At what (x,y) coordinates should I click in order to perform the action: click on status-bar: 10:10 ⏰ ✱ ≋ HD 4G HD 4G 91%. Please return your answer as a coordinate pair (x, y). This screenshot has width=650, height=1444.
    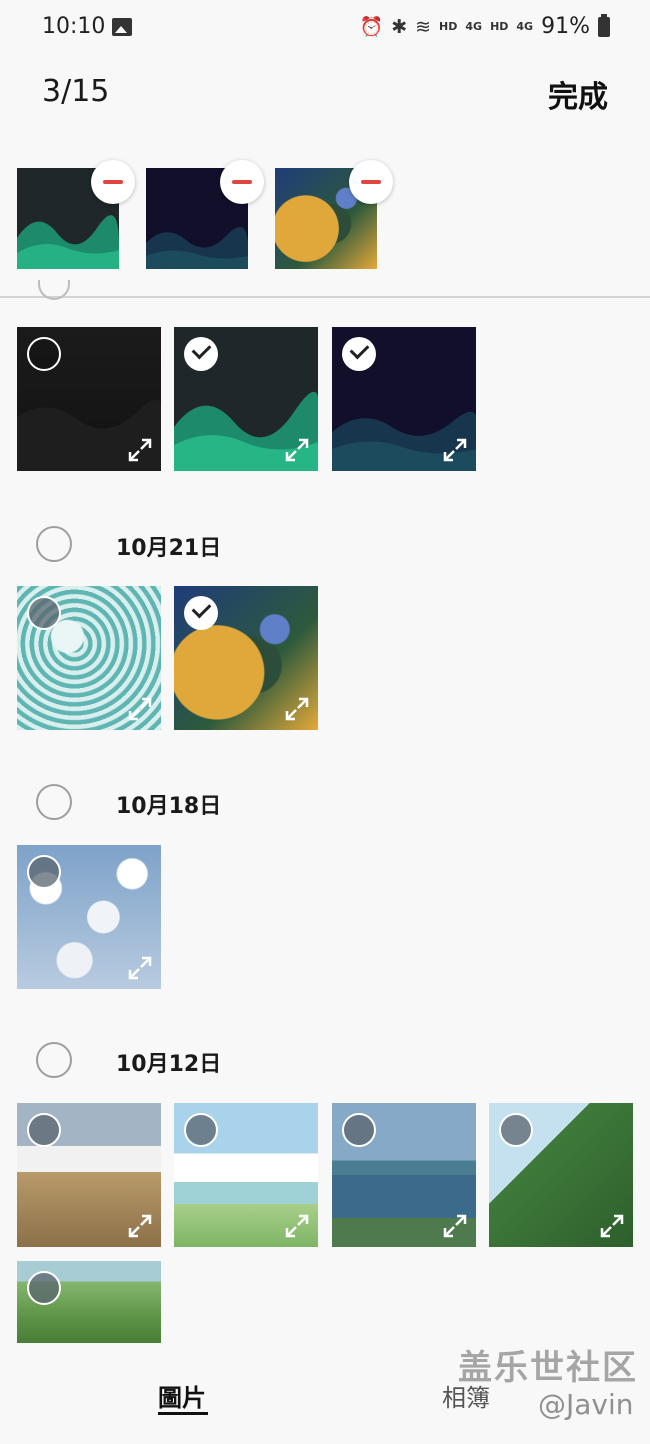
    Looking at the image, I should click on (325, 29).